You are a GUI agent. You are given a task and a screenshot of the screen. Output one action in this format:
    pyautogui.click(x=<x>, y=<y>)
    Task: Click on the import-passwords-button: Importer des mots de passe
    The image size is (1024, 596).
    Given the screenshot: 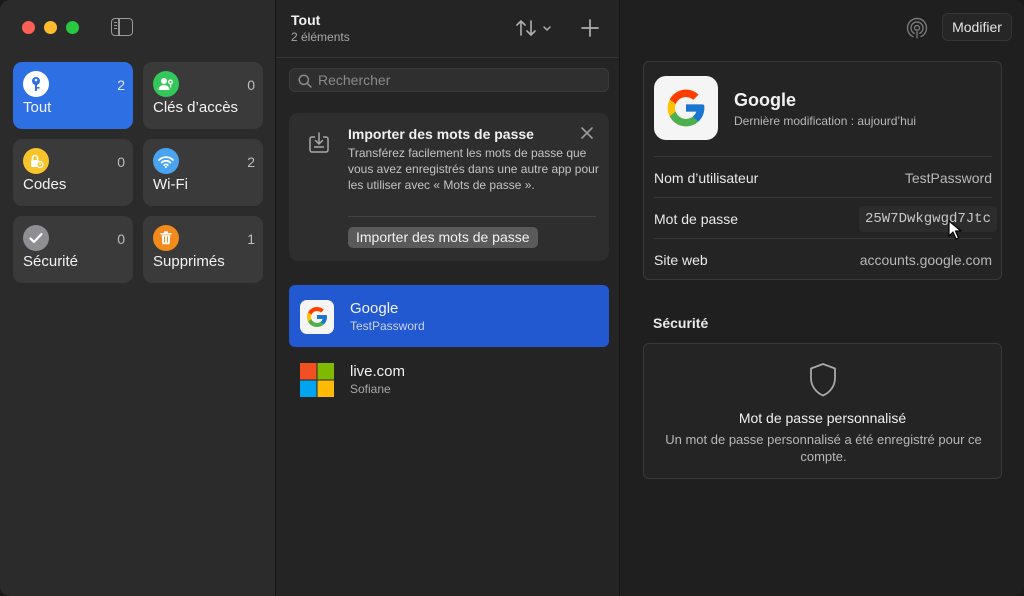 What is the action you would take?
    pyautogui.click(x=443, y=237)
    